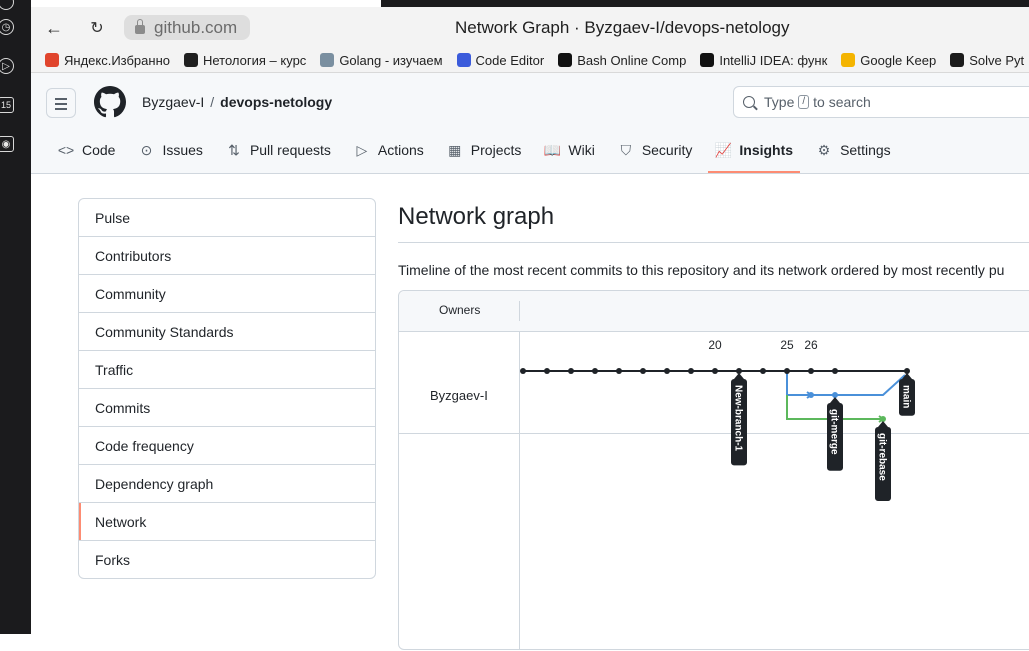 Image resolution: width=1029 pixels, height=651 pixels. I want to click on page-title: Network graph, so click(476, 216).